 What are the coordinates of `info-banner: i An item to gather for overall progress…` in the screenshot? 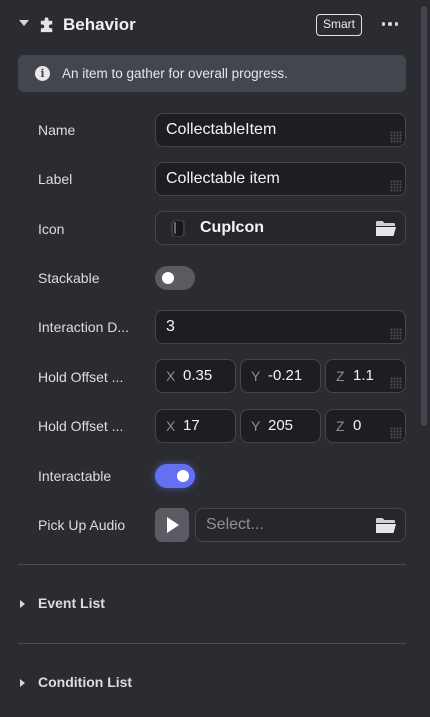 It's located at (212, 73).